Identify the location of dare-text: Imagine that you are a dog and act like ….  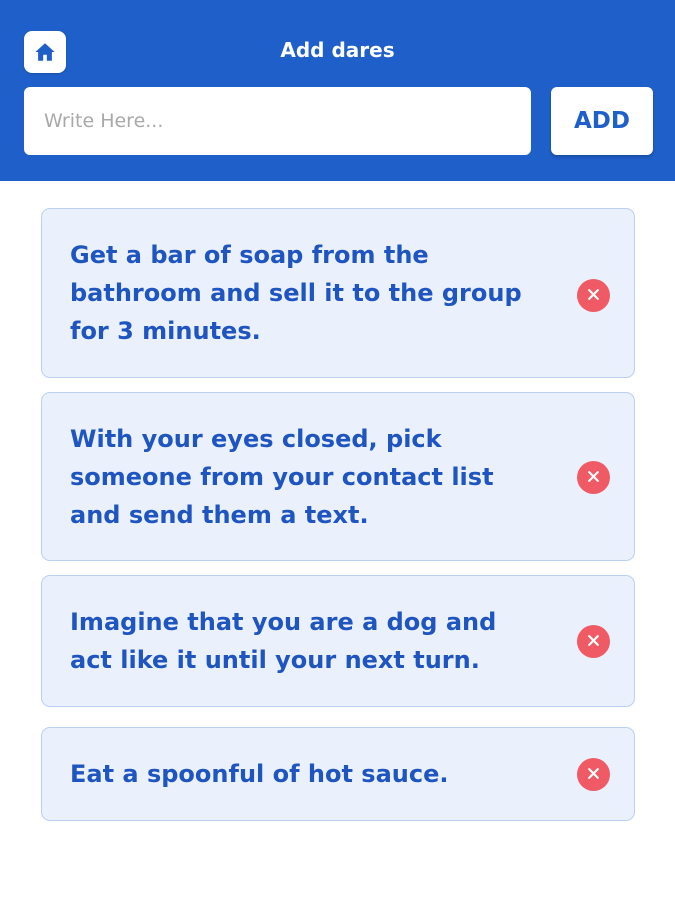
(283, 641).